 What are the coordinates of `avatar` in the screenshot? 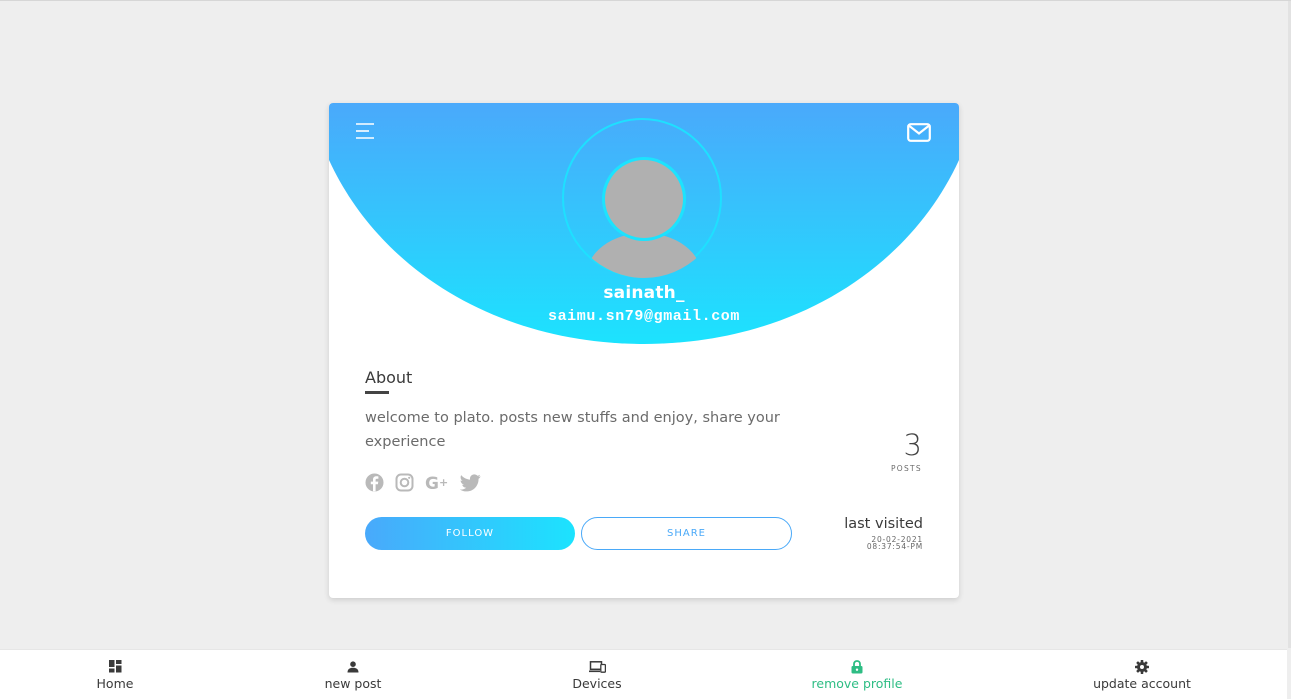 It's located at (644, 209).